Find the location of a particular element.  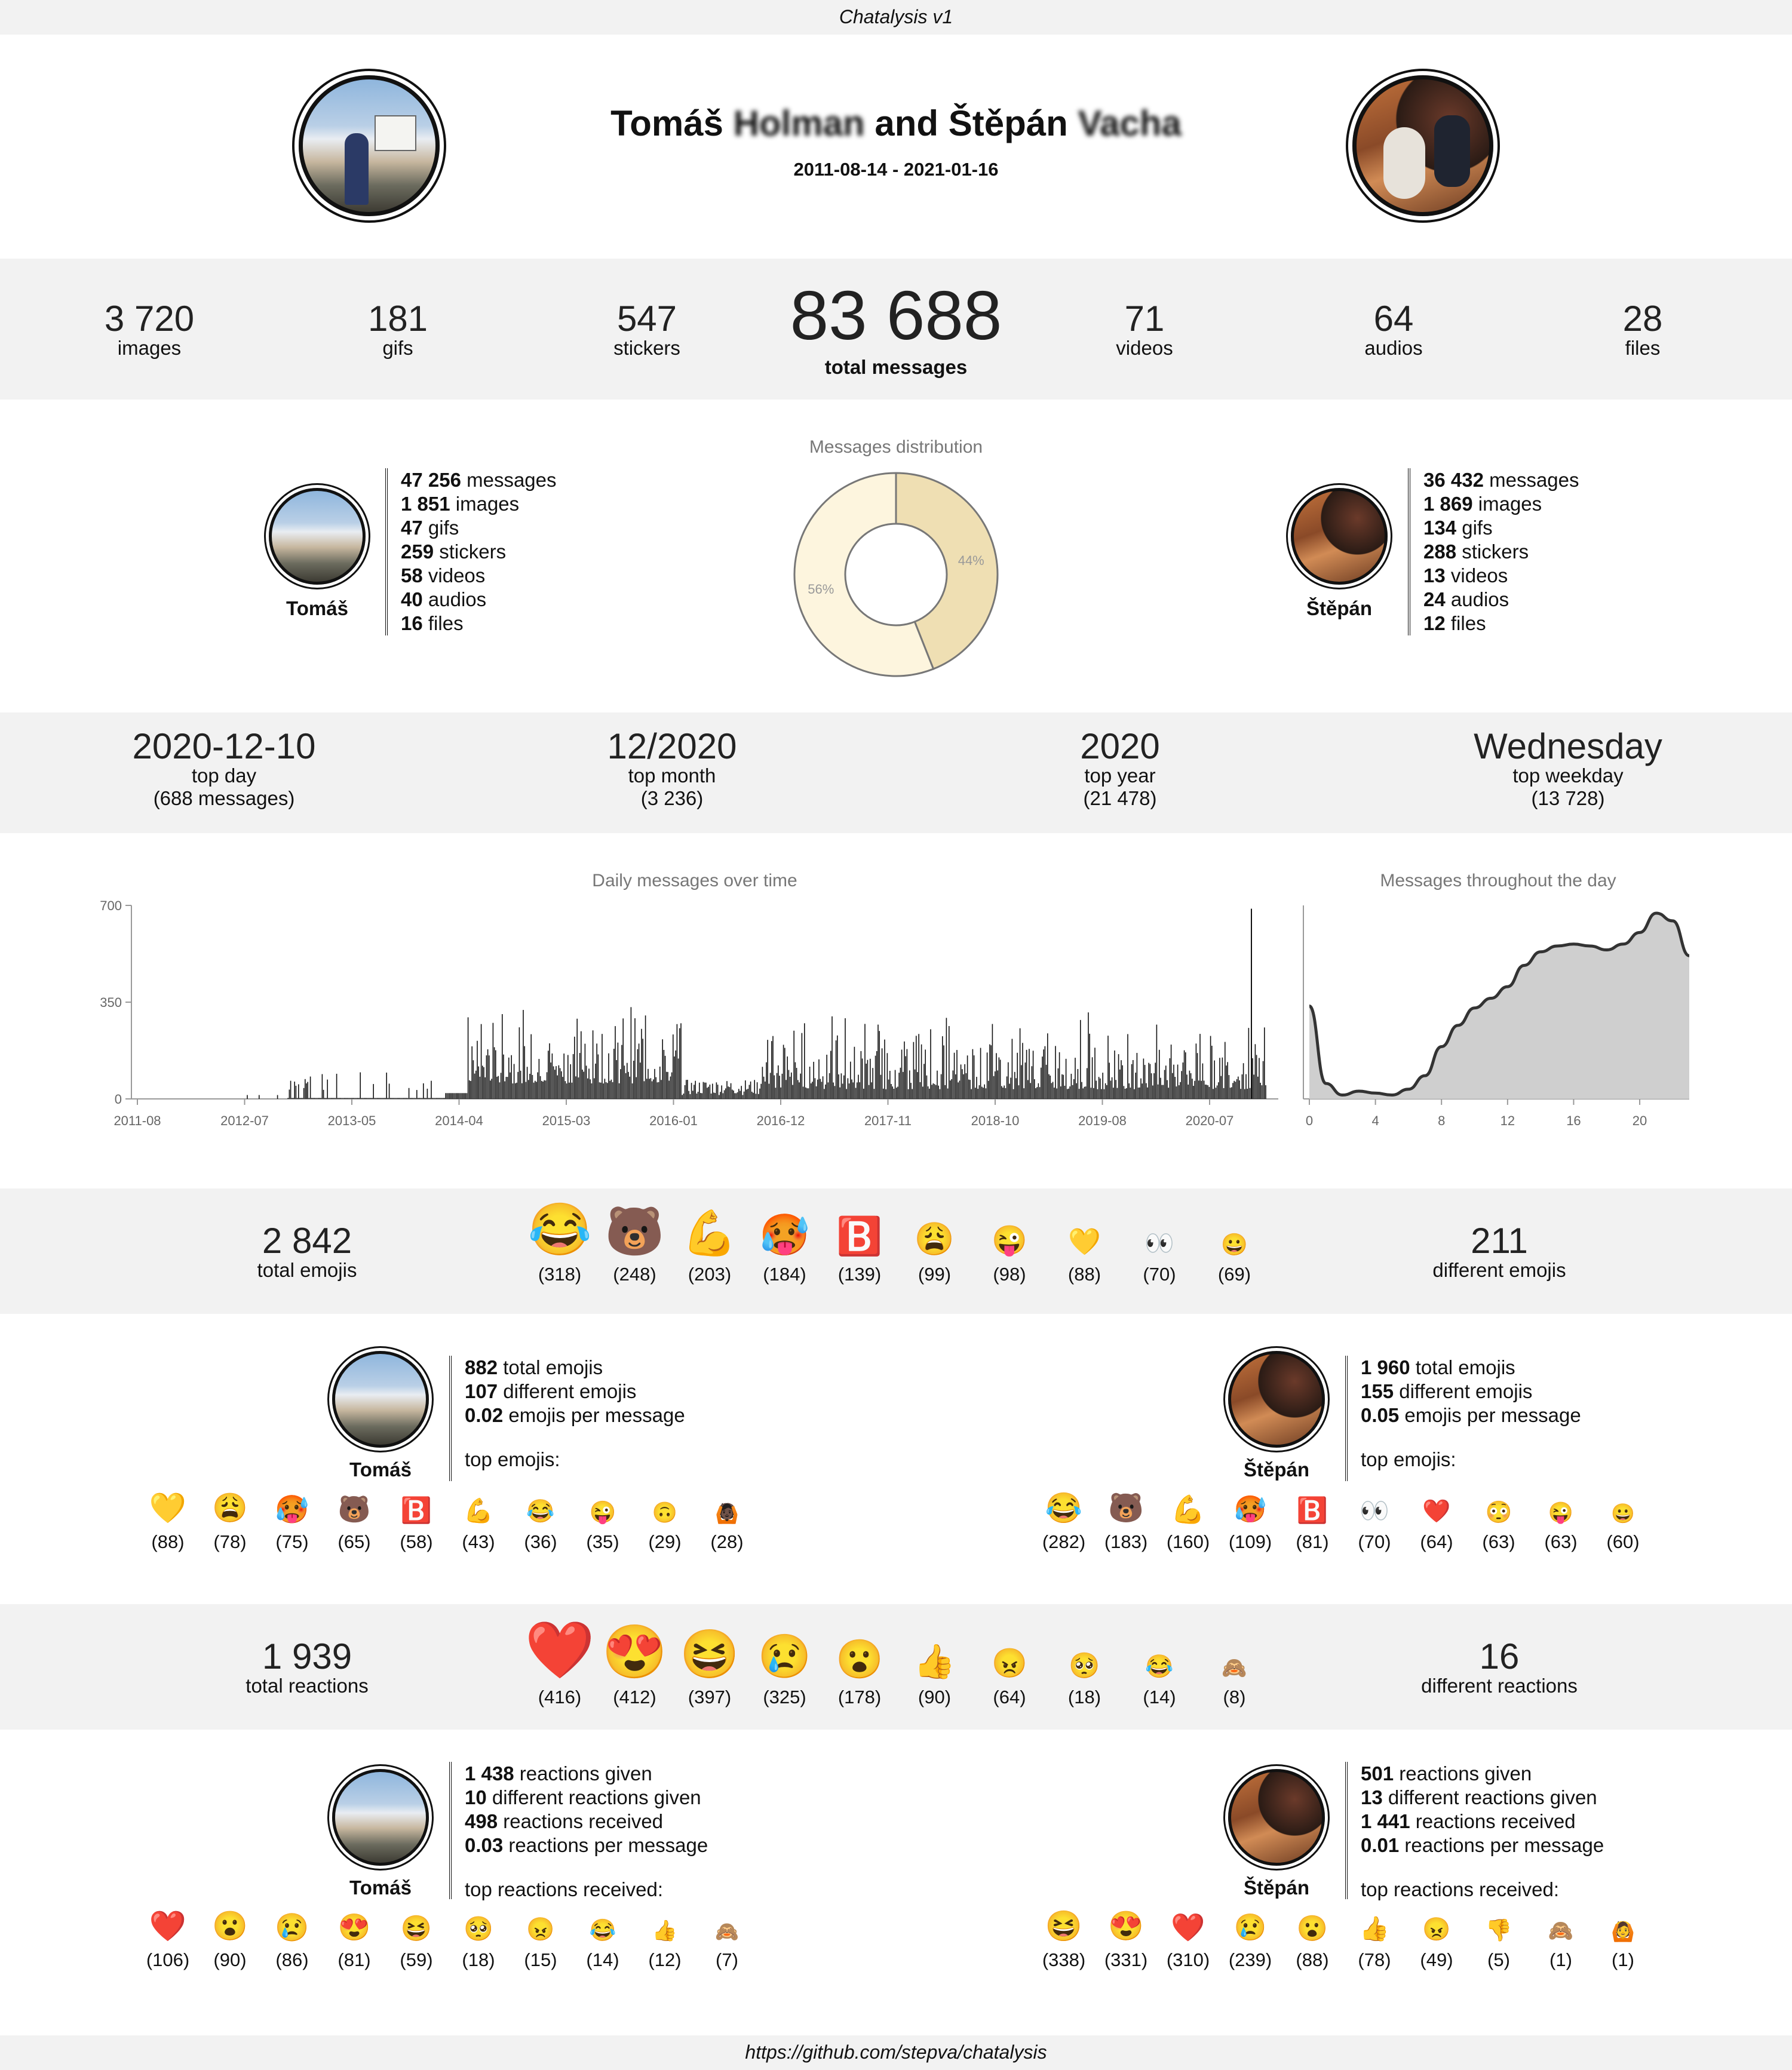

user-b-emoji-per-msg: 0.05 emojis per message is located at coordinates (1471, 1415).